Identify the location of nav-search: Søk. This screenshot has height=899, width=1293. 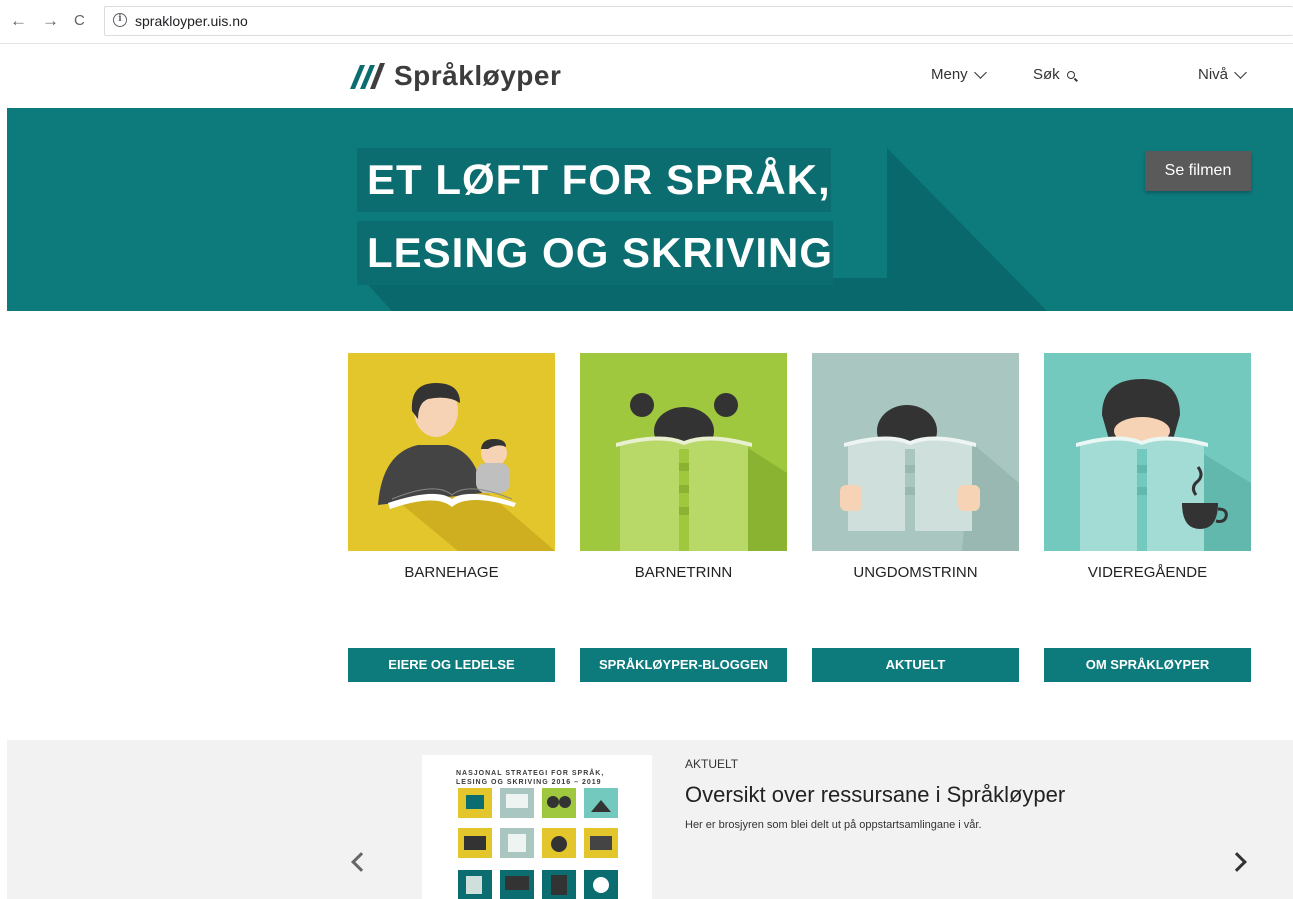
(1054, 74).